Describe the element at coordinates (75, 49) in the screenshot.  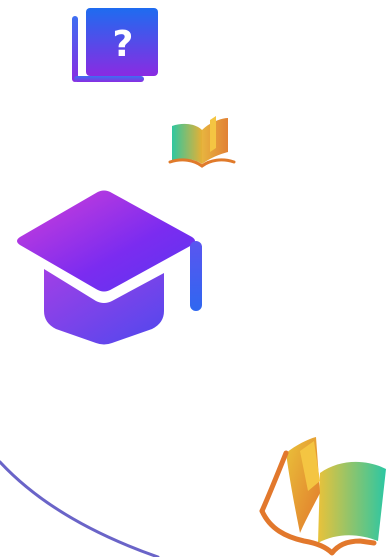
I see `book-spine` at that location.